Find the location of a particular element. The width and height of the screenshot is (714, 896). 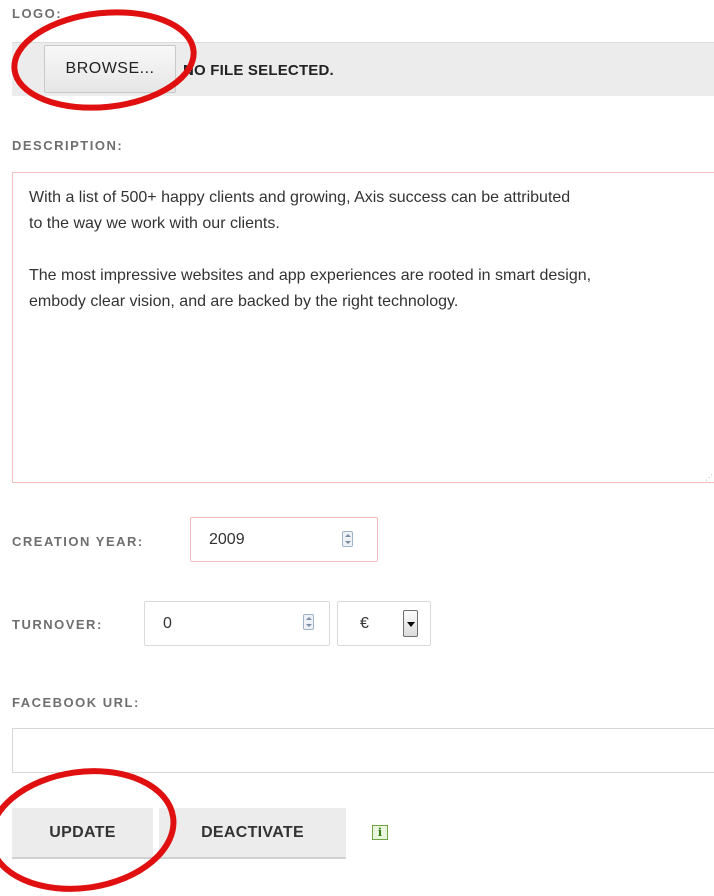

facebook-url-input is located at coordinates (363, 750).